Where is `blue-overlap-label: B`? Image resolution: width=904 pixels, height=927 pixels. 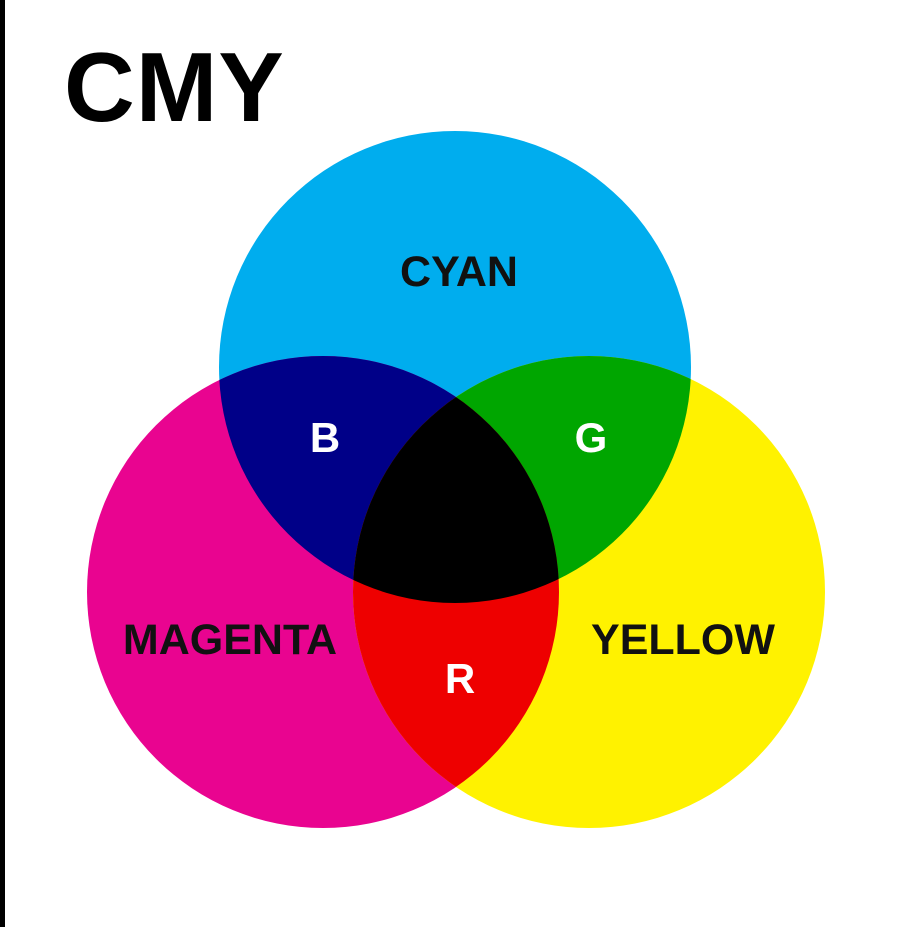 blue-overlap-label: B is located at coordinates (325, 437).